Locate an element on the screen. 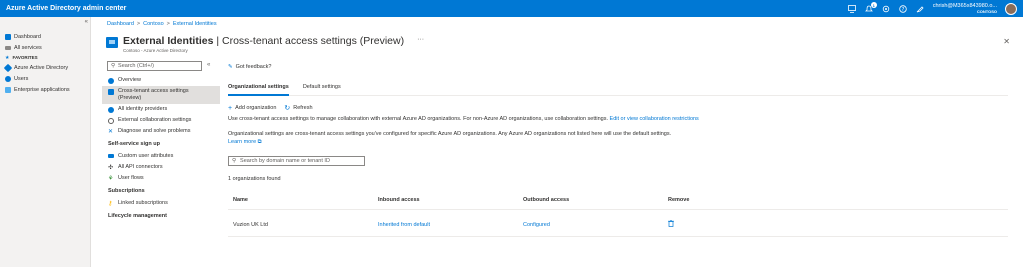 Image resolution: width=1023 pixels, height=267 pixels. collapse-nav-button: « is located at coordinates (86, 22).